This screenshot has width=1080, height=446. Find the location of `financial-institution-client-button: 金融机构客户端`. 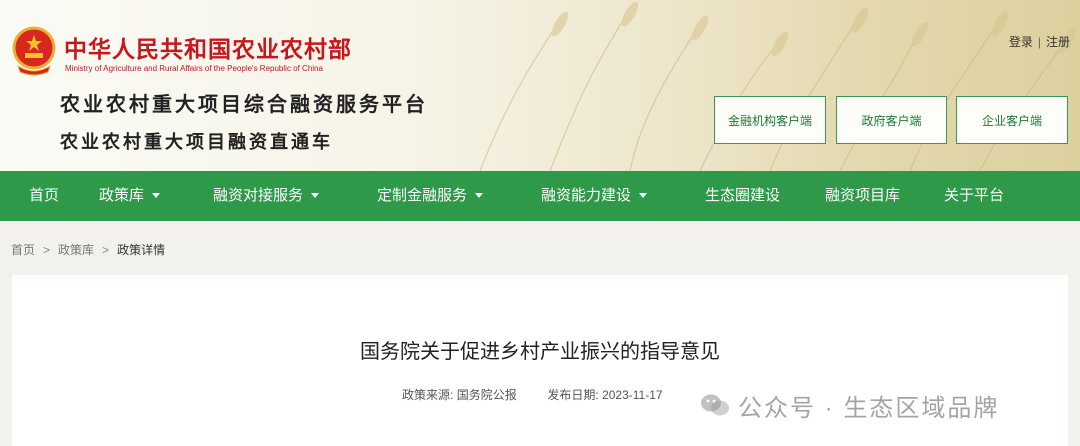

financial-institution-client-button: 金融机构客户端 is located at coordinates (770, 120).